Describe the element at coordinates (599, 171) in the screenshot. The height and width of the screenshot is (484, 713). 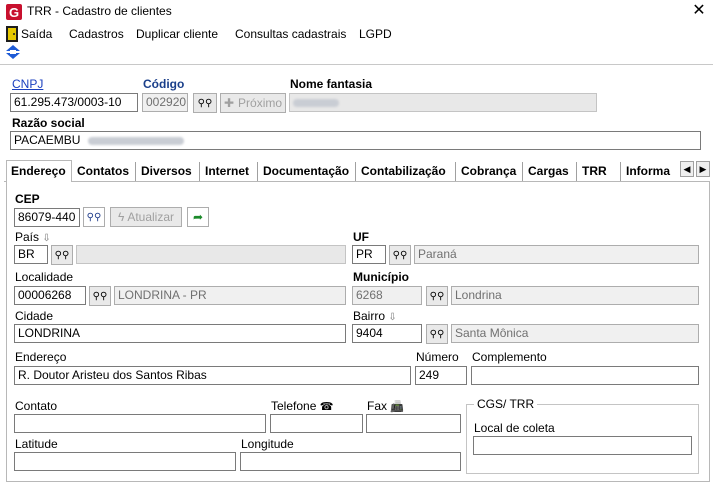
I see `tab-trr: TRR` at that location.